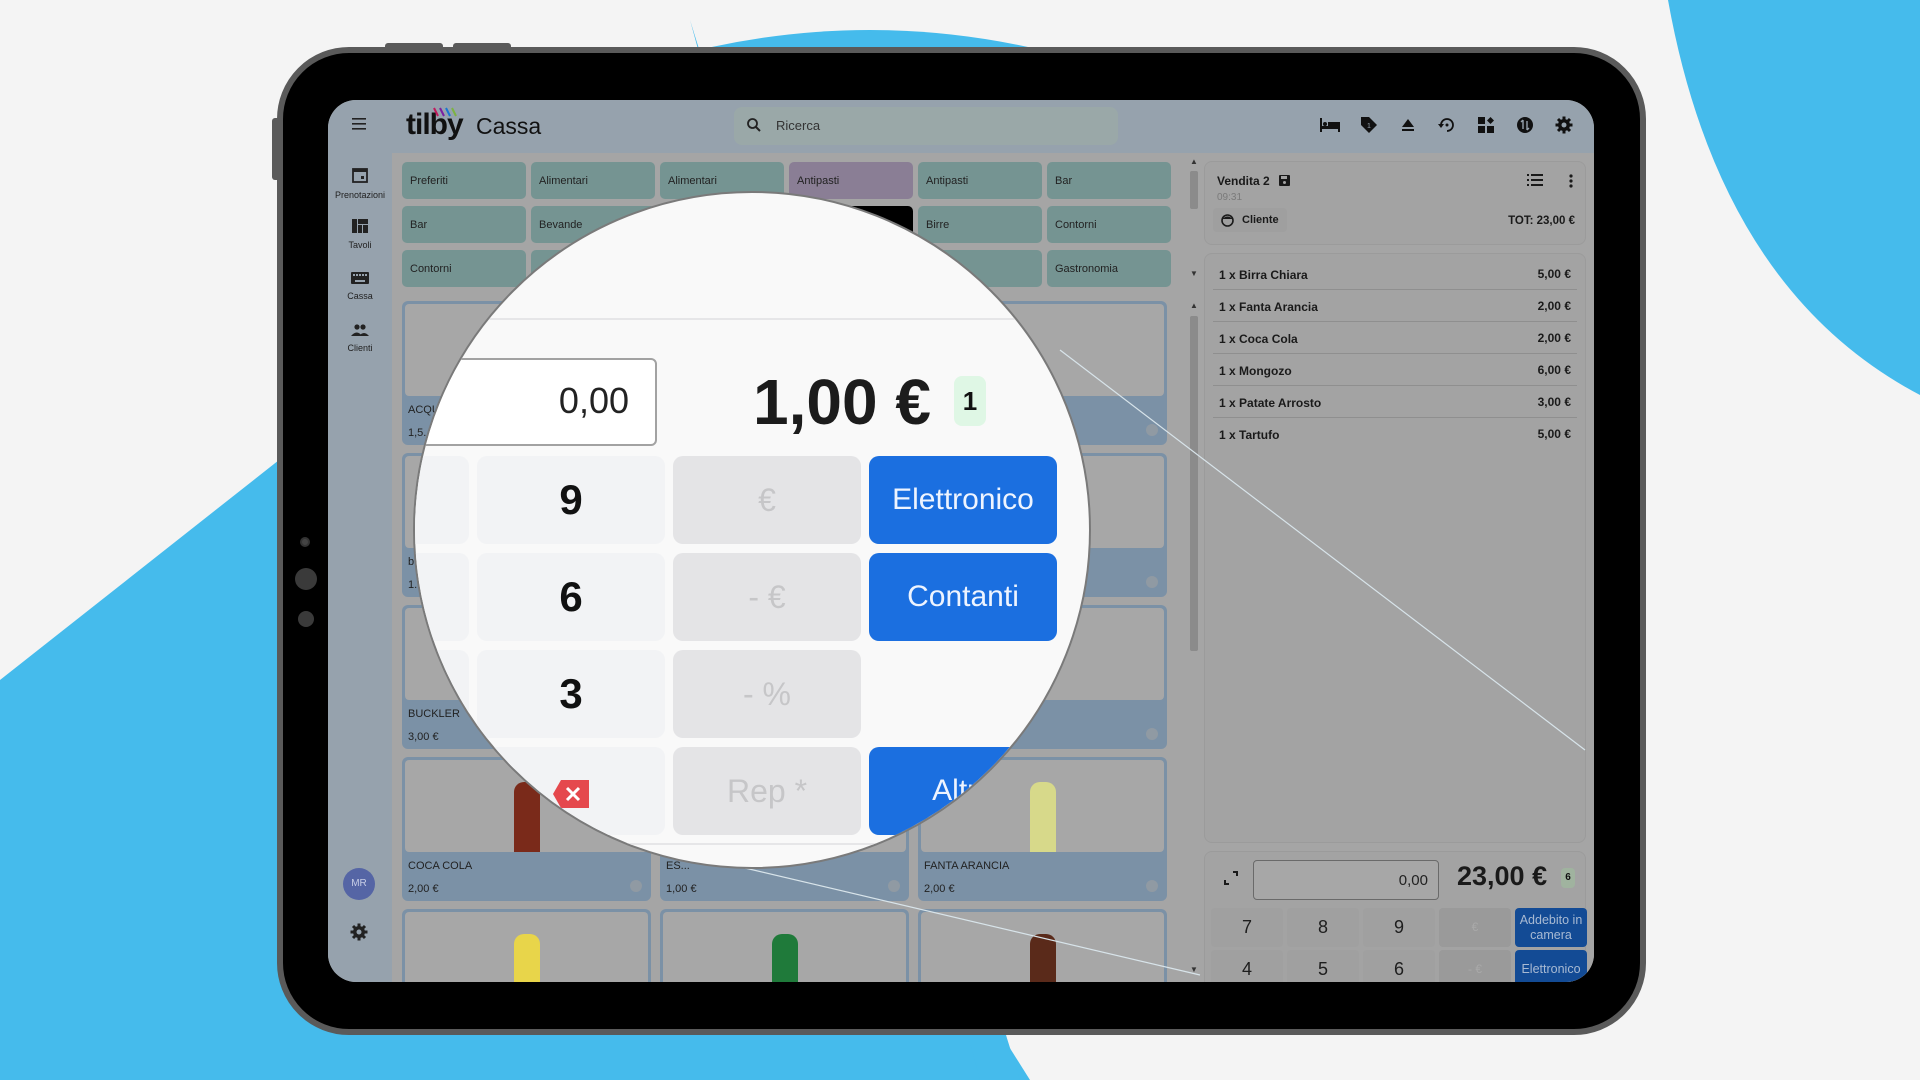 Image resolution: width=1920 pixels, height=1080 pixels. I want to click on magnified-key-9: 9, so click(571, 500).